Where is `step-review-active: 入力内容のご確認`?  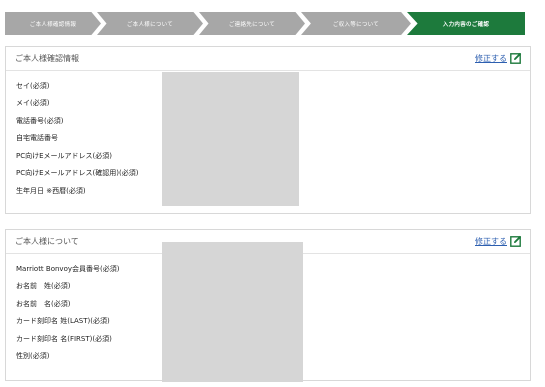 step-review-active: 入力内容のご確認 is located at coordinates (466, 23).